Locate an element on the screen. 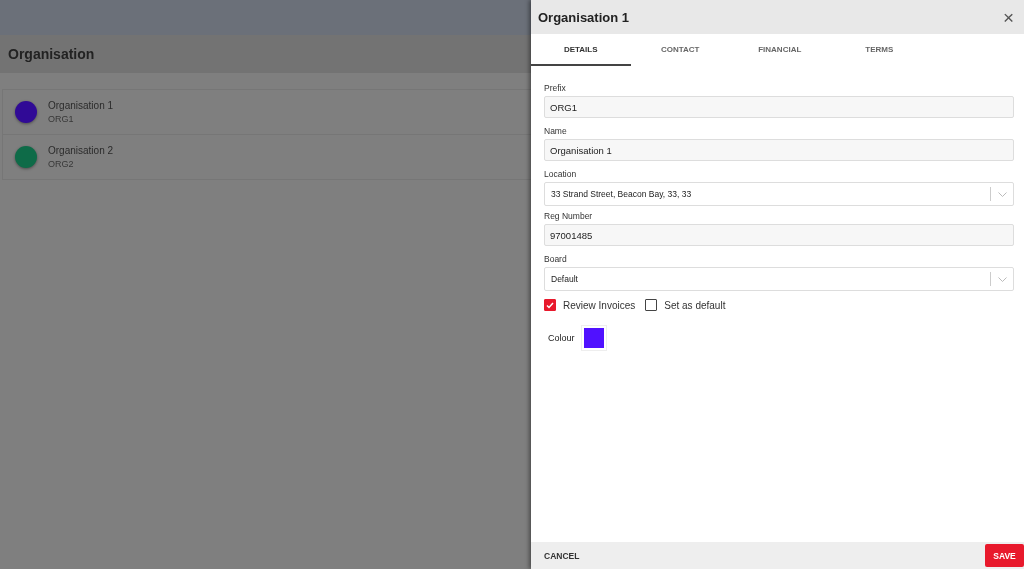 The image size is (1024, 569). organisation-item: Organisation 2 ORG2 is located at coordinates (267, 157).